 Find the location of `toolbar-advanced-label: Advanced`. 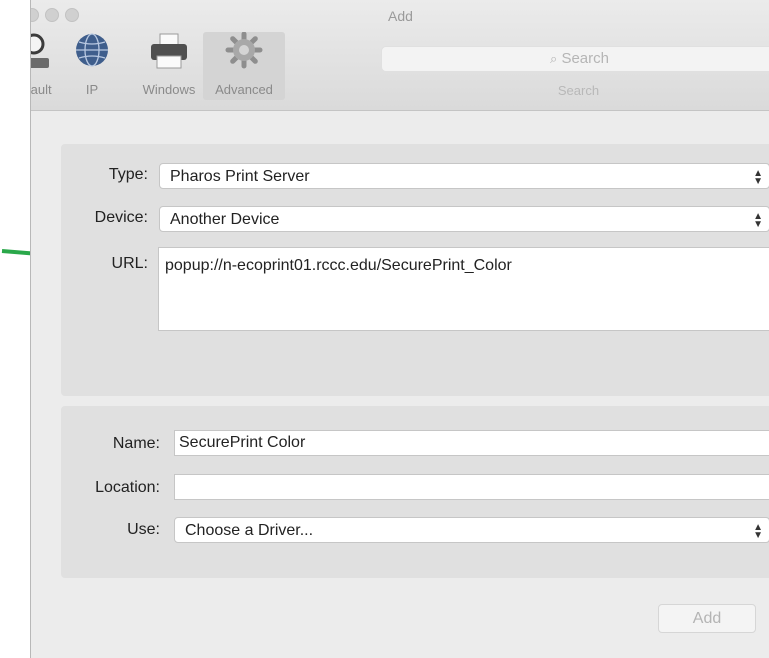

toolbar-advanced-label: Advanced is located at coordinates (244, 89).